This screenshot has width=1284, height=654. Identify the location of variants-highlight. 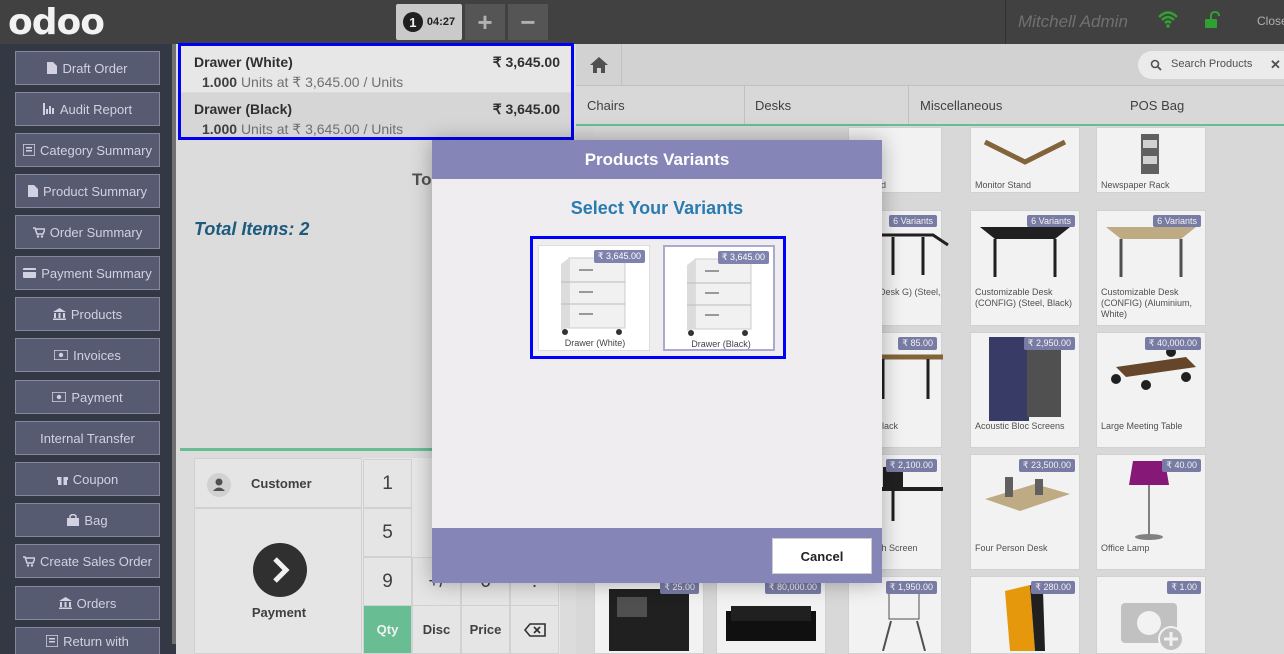
(658, 297).